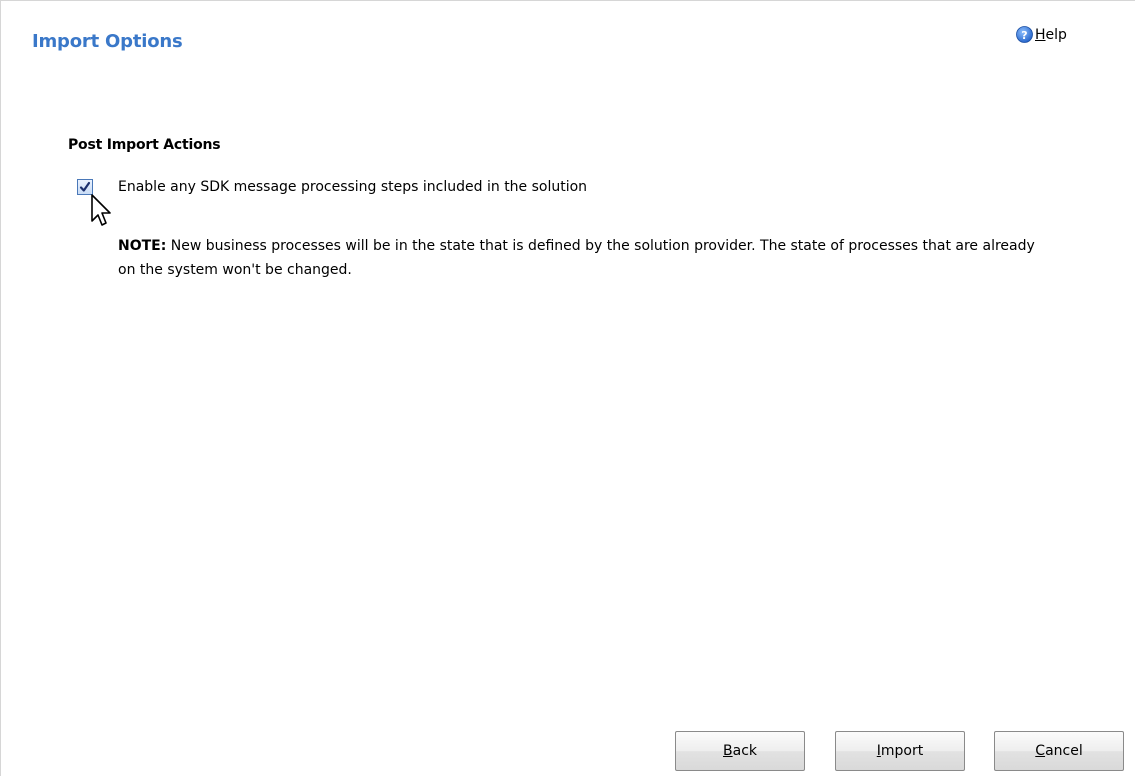 This screenshot has height=776, width=1135. Describe the element at coordinates (144, 145) in the screenshot. I see `post-import-actions-heading: Post Import Actions` at that location.